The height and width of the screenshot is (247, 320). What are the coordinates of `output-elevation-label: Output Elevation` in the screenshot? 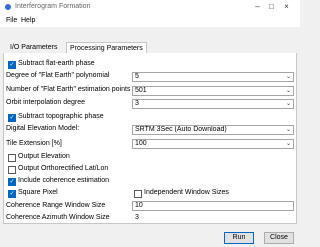 It's located at (44, 156).